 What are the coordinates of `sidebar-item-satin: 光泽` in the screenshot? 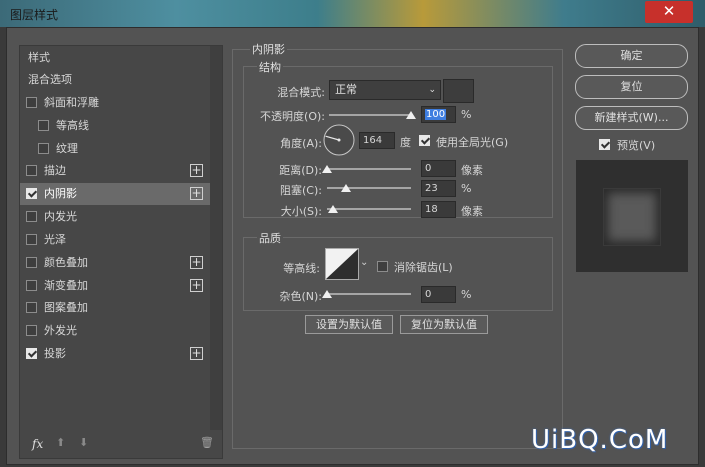 It's located at (115, 240).